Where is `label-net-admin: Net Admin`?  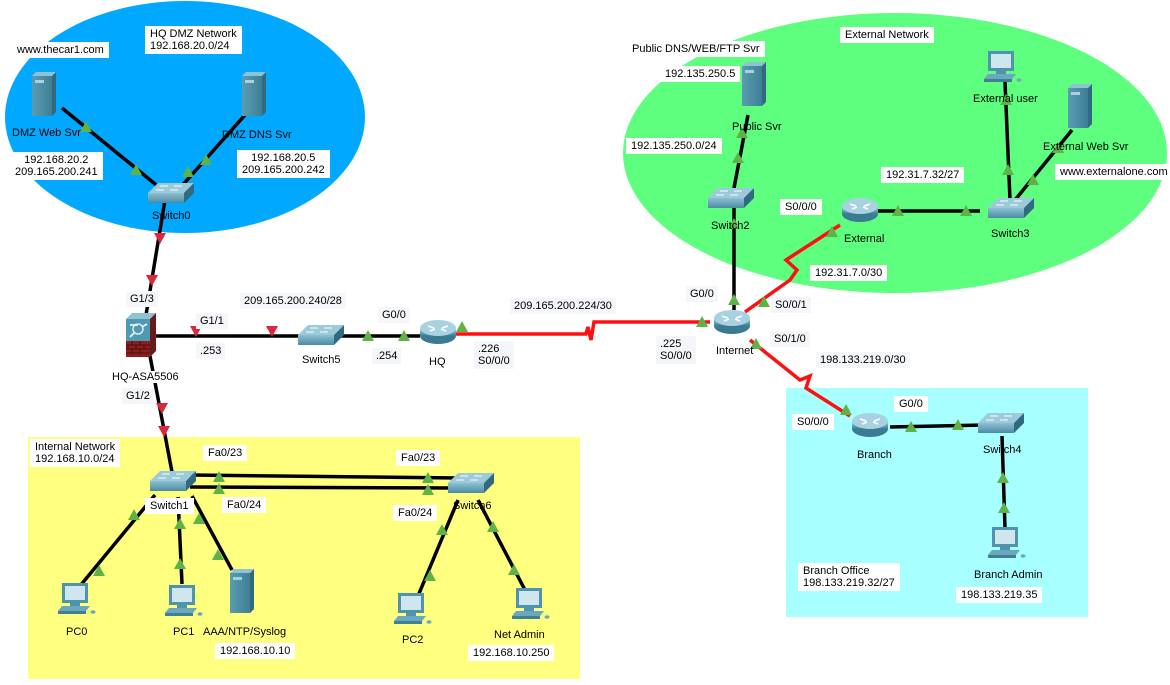 label-net-admin: Net Admin is located at coordinates (519, 635).